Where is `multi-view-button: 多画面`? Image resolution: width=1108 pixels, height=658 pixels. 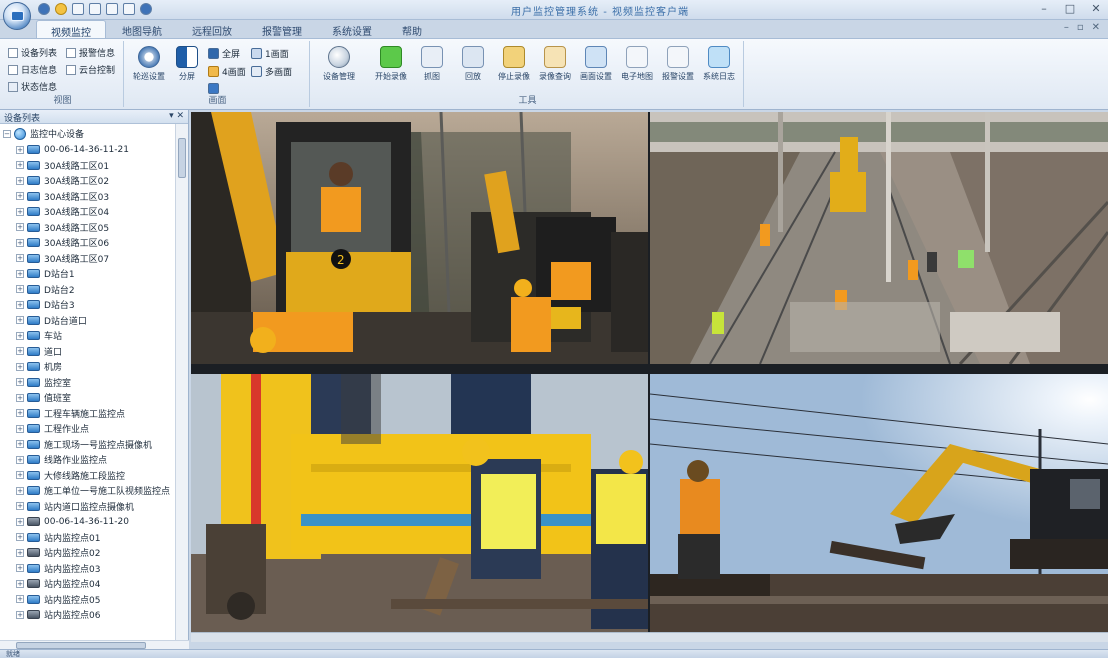 multi-view-button: 多画面 is located at coordinates (271, 71).